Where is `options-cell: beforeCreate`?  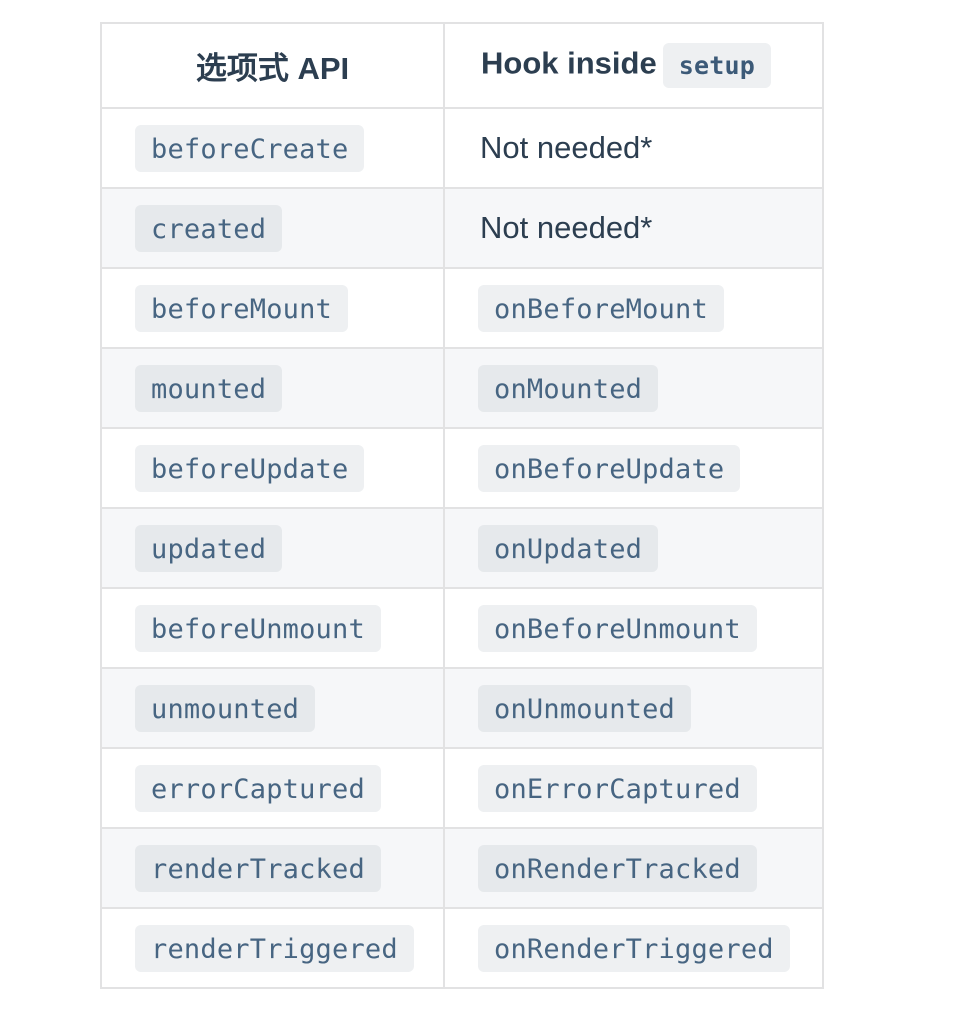
options-cell: beforeCreate is located at coordinates (272, 148).